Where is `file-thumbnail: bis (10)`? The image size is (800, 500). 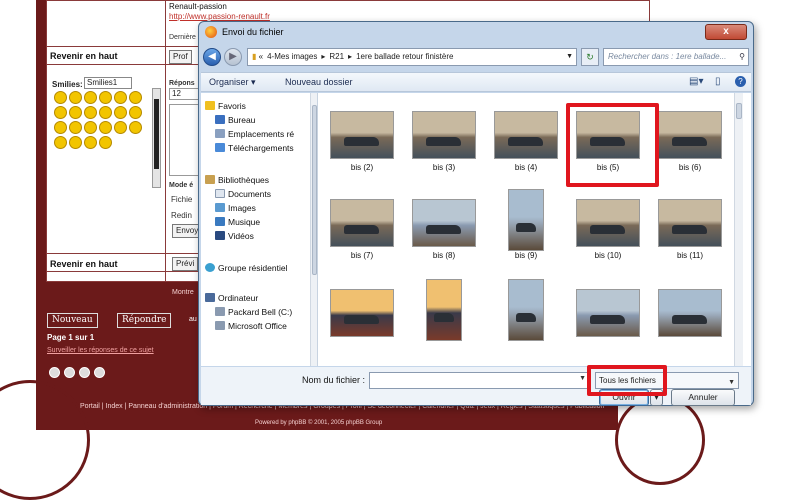 file-thumbnail: bis (10) is located at coordinates (608, 234).